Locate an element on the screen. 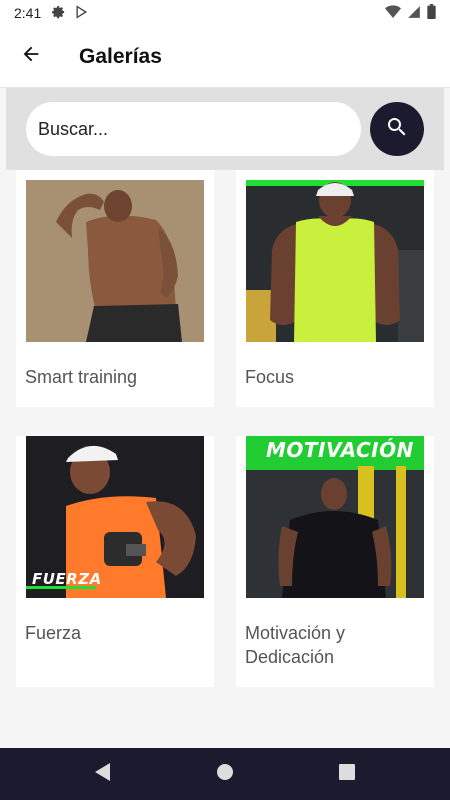 The width and height of the screenshot is (450, 800). search-icon is located at coordinates (397, 129).